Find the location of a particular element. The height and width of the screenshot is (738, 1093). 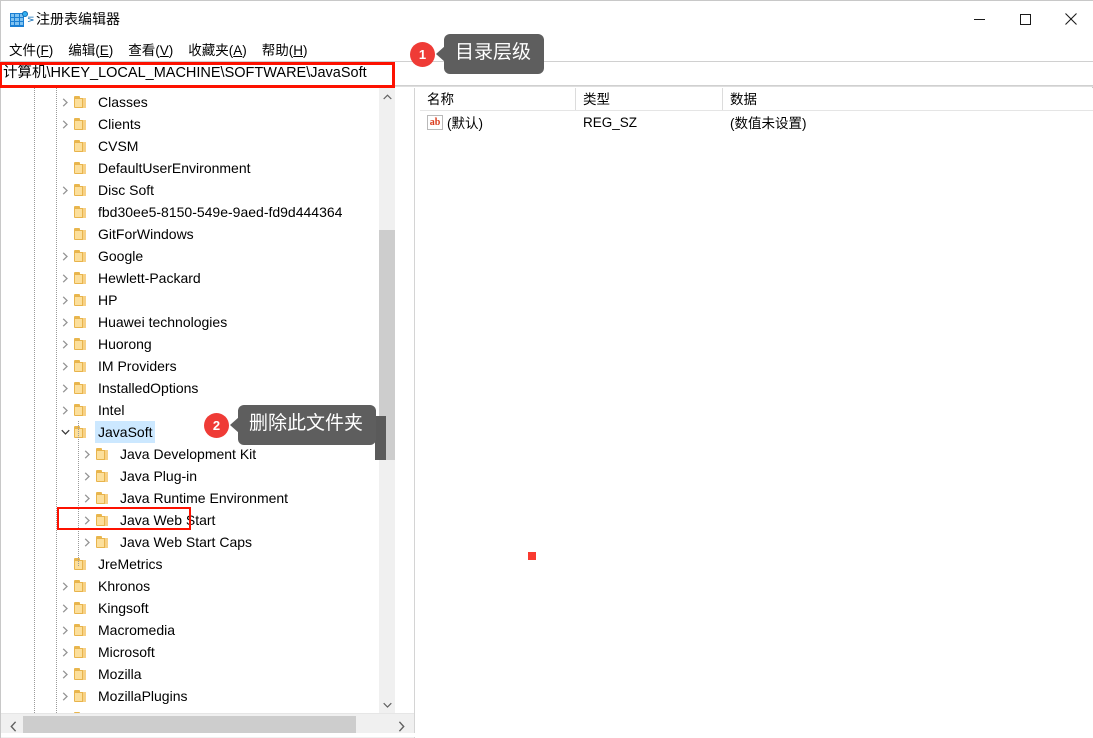

window-bottom-edge is located at coordinates (547, 735).